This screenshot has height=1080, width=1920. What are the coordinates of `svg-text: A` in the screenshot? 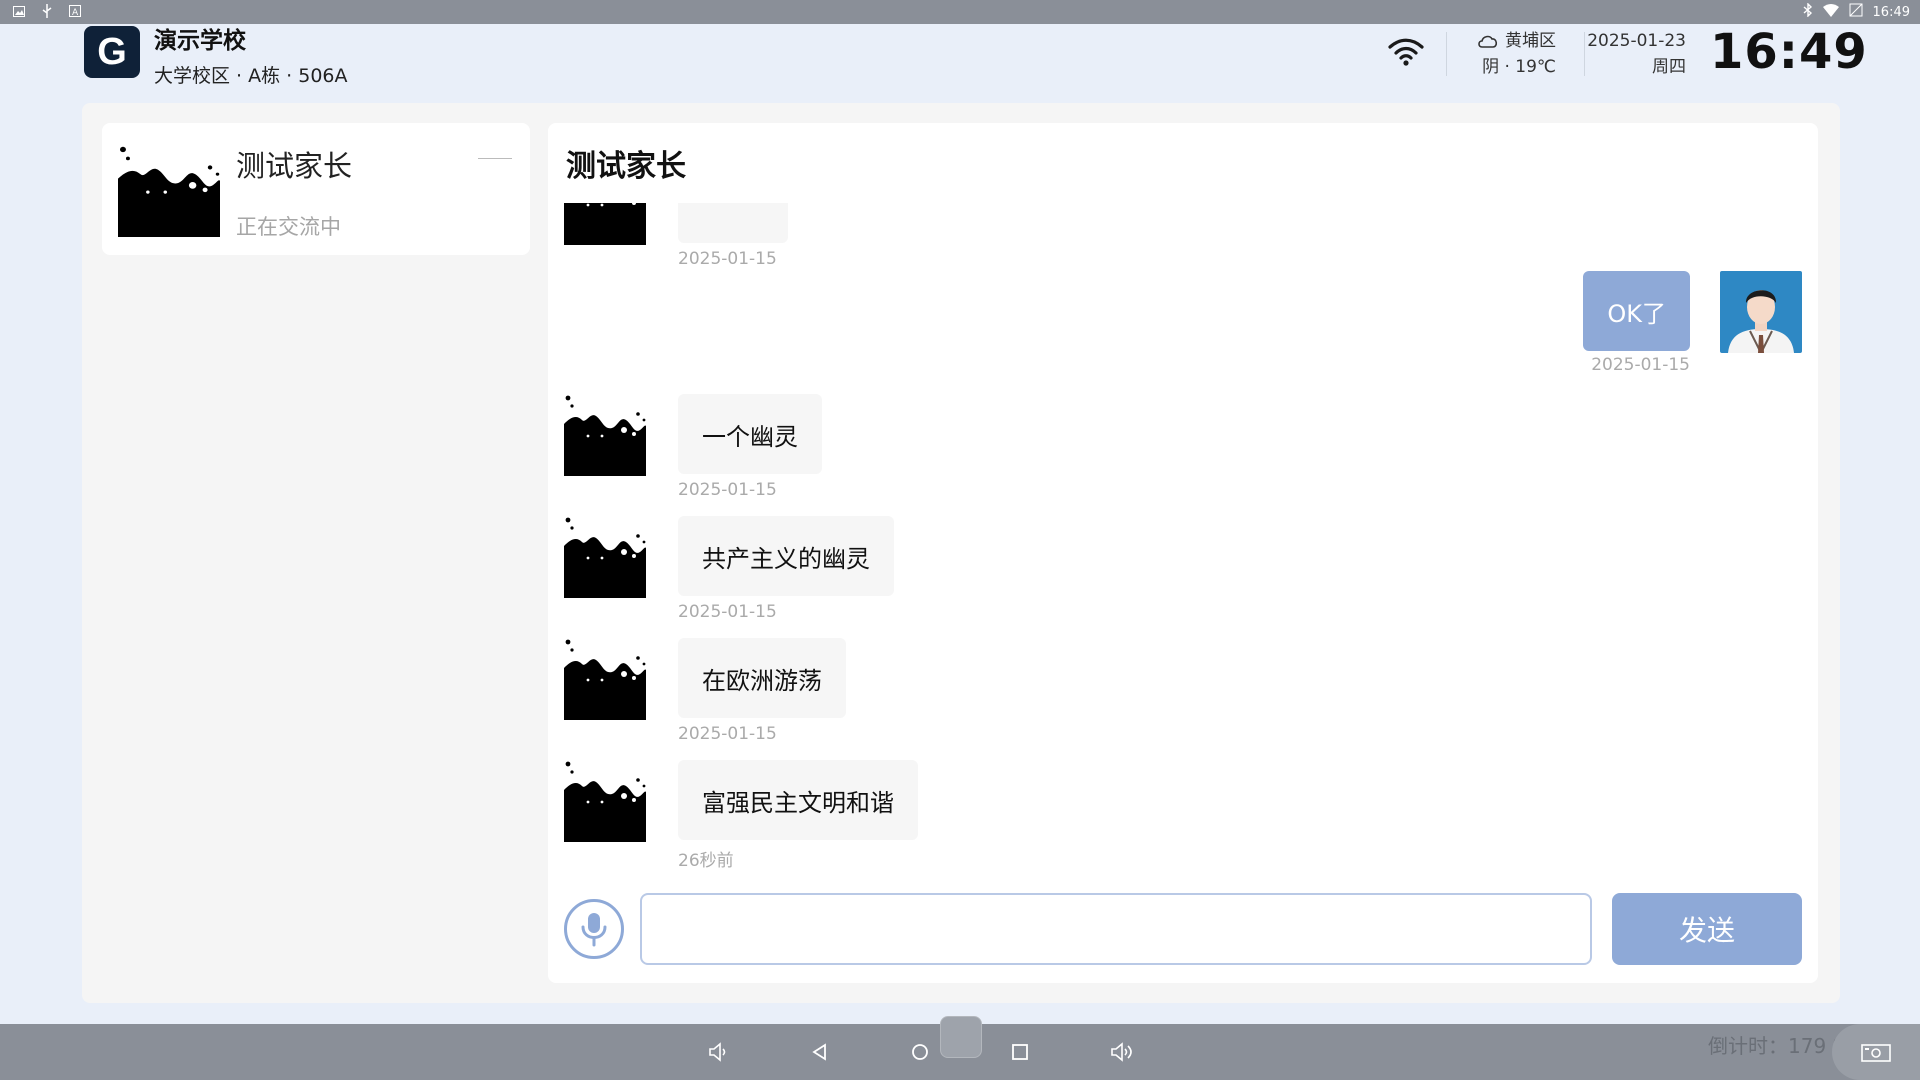 It's located at (75, 12).